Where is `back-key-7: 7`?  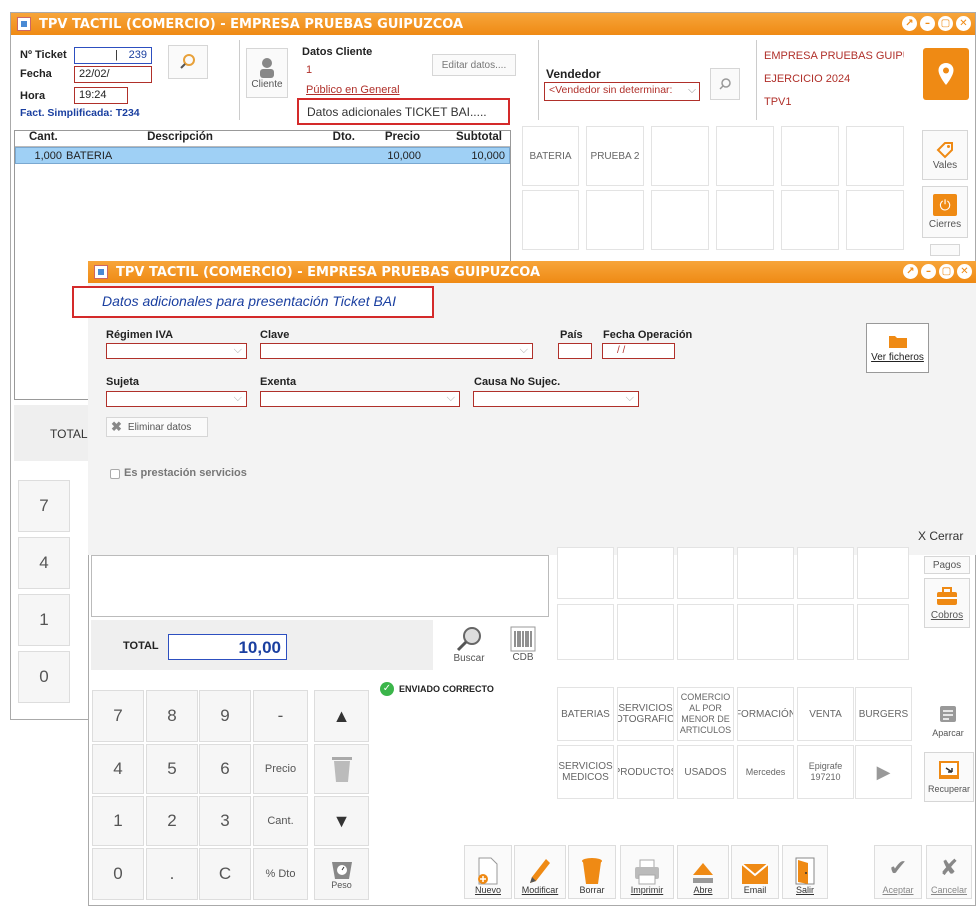 back-key-7: 7 is located at coordinates (44, 506).